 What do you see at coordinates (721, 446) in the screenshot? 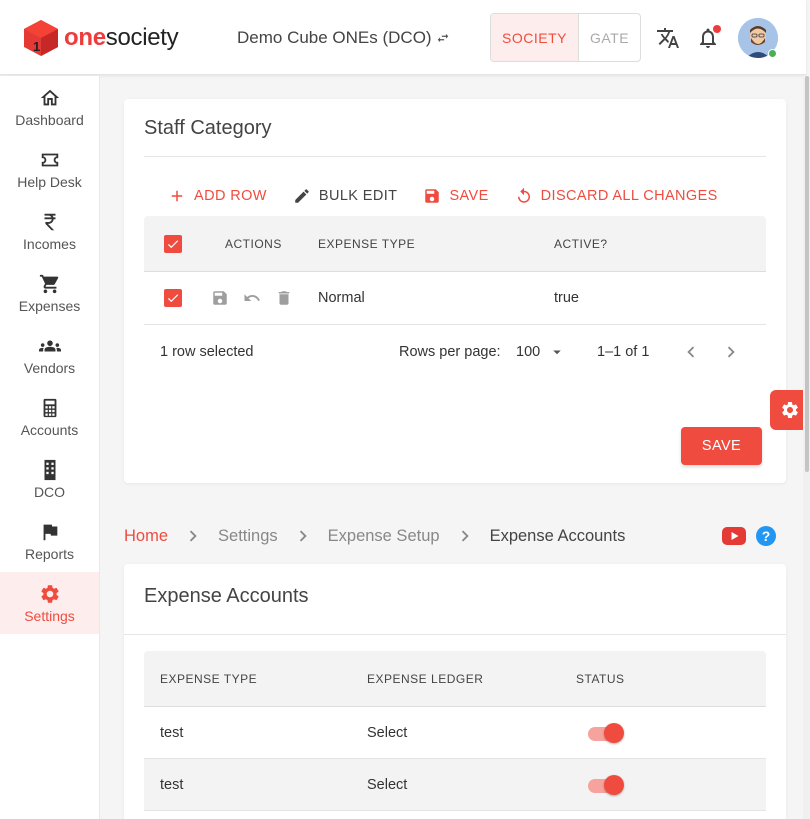
I see `save-button: SAVE` at bounding box center [721, 446].